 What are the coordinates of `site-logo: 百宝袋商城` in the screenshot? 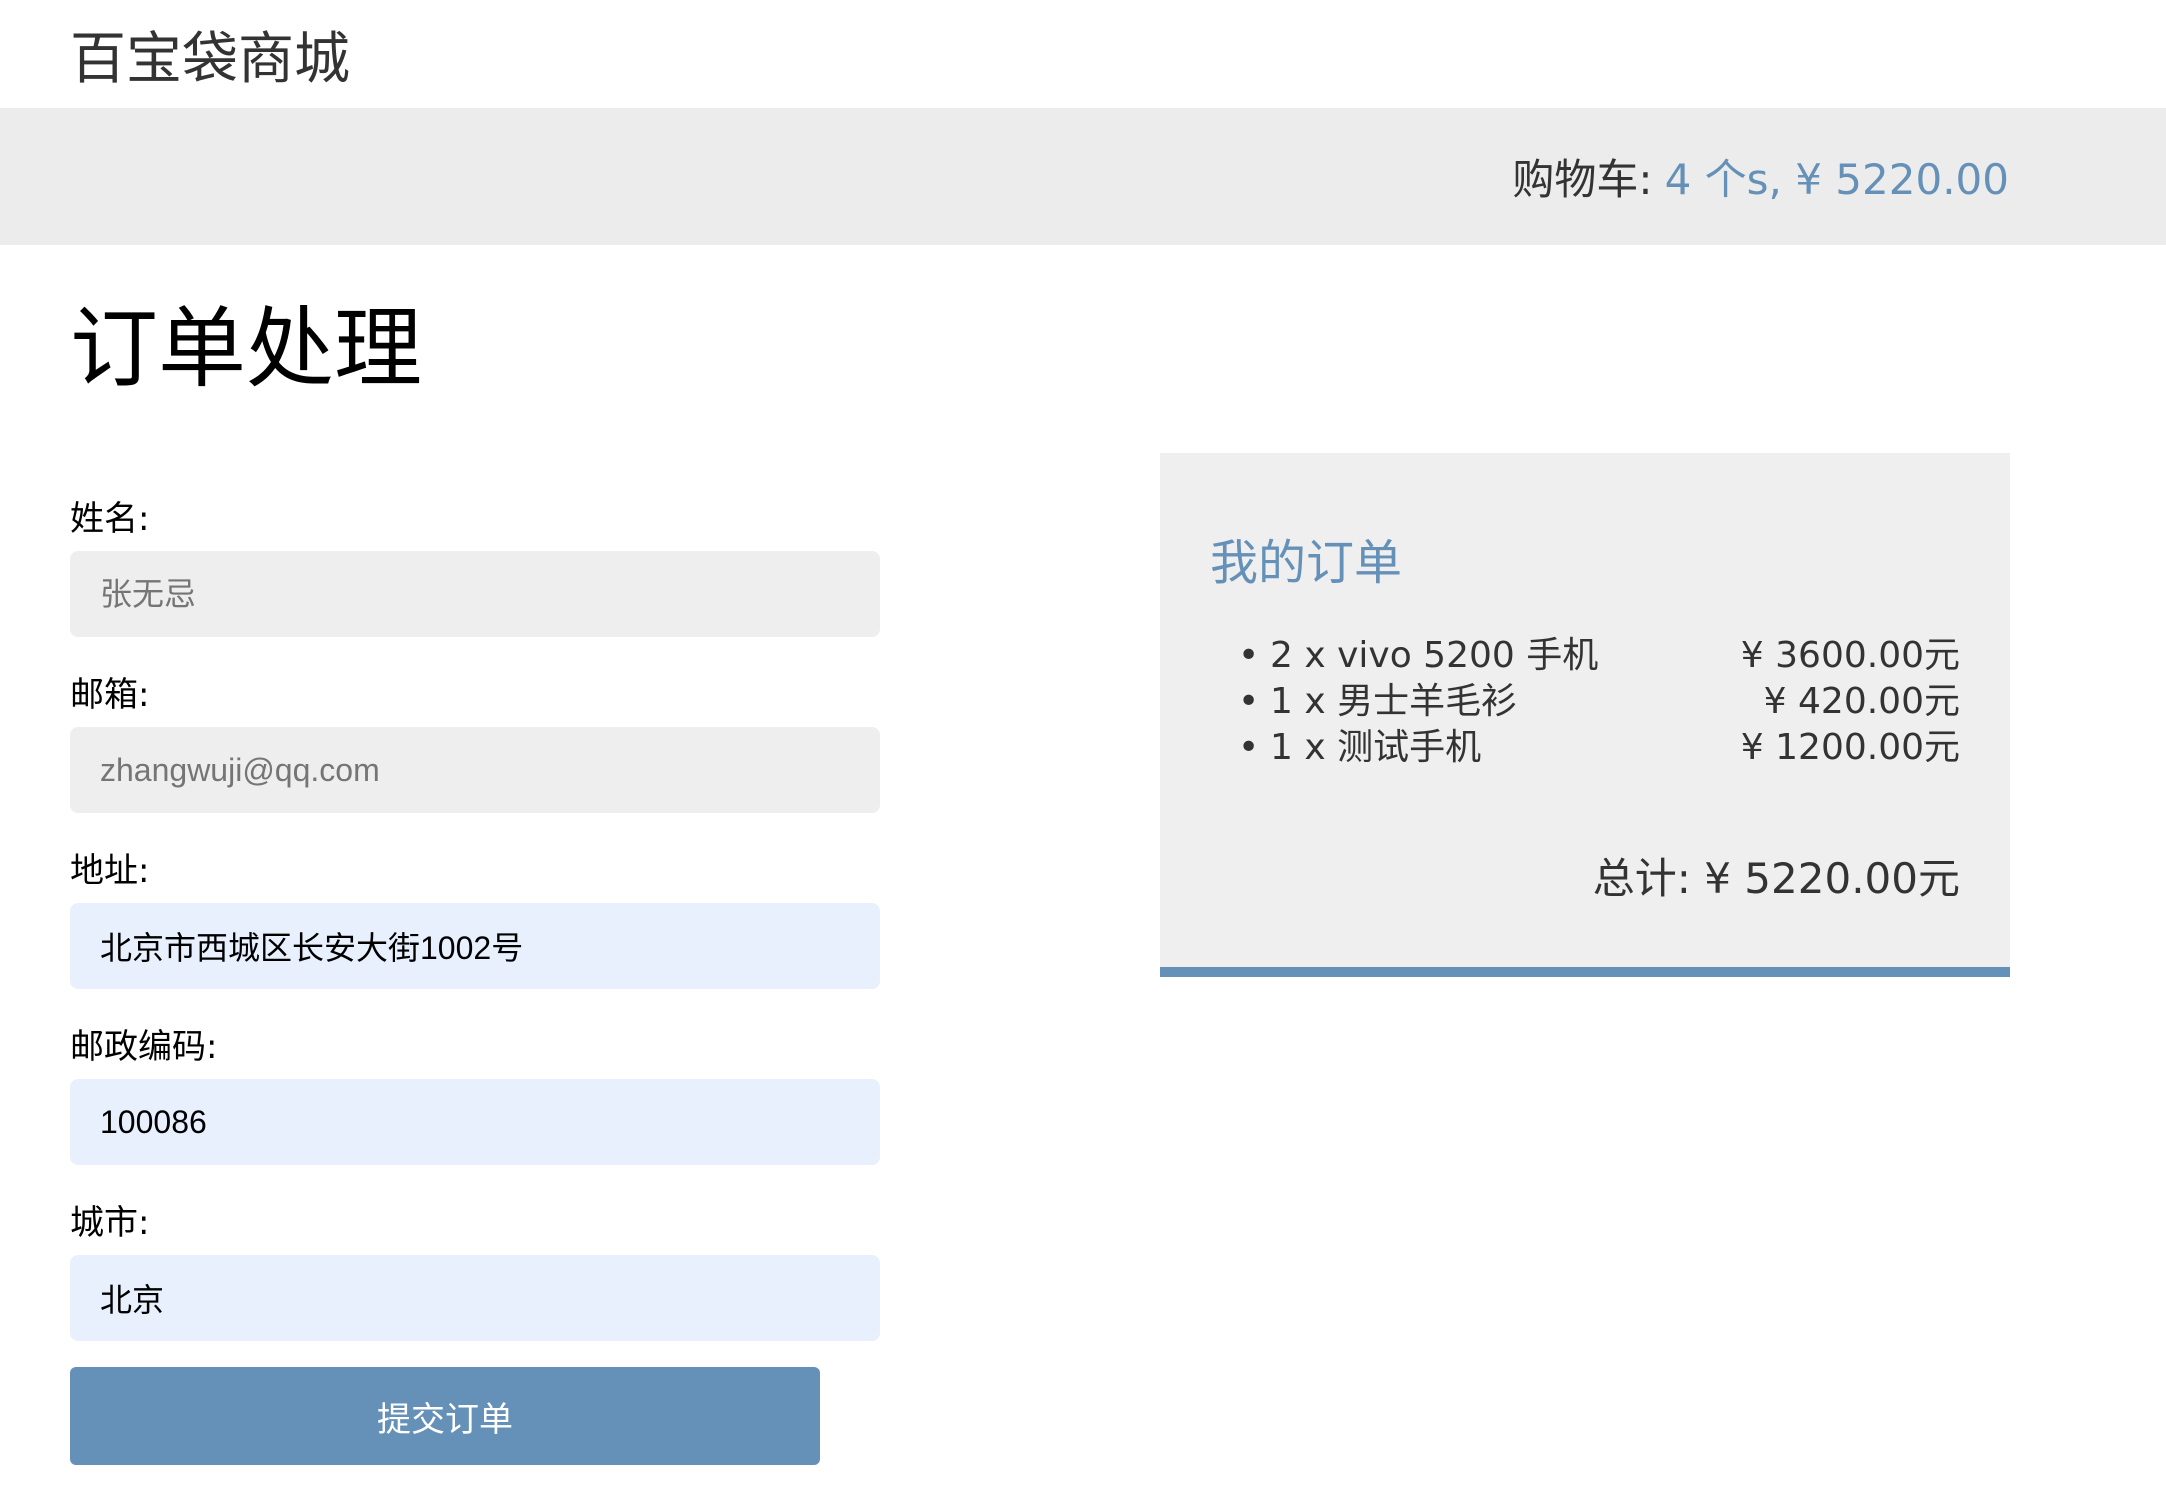 It's located at (210, 54).